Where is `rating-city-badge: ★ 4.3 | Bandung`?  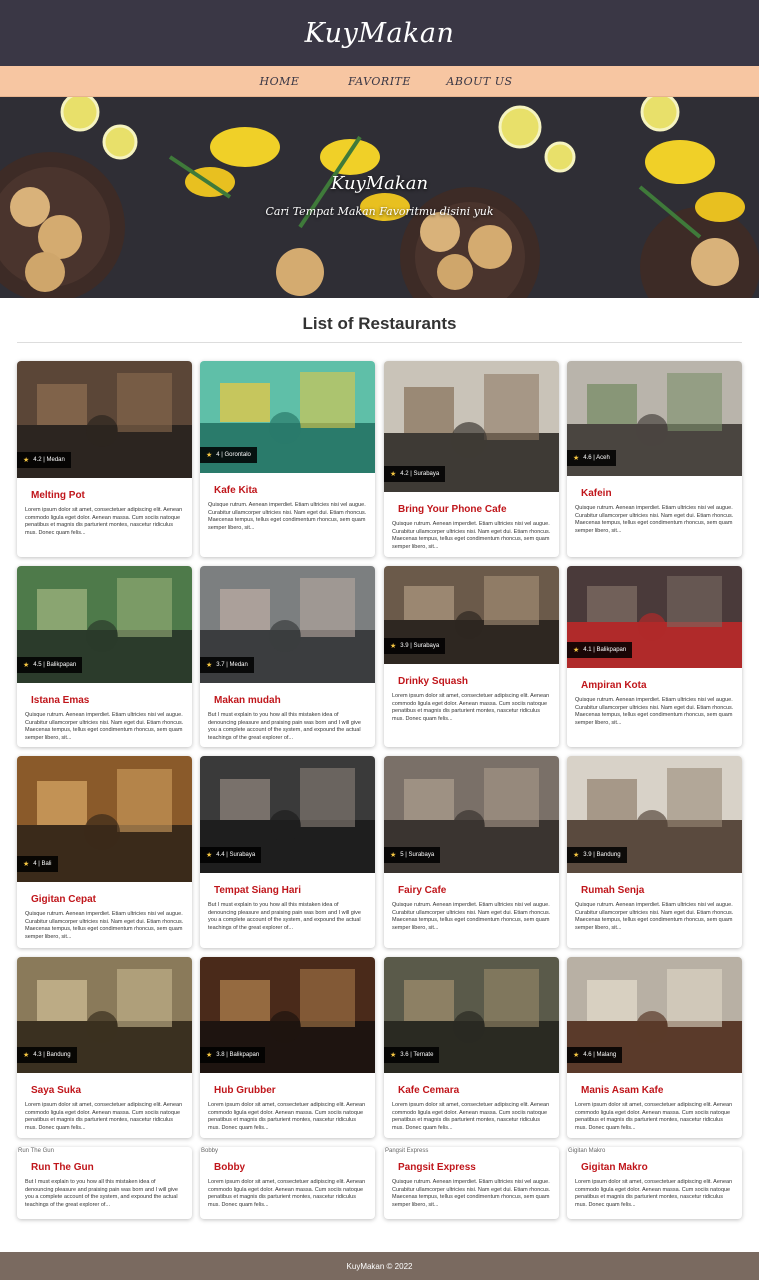 rating-city-badge: ★ 4.3 | Bandung is located at coordinates (47, 1055).